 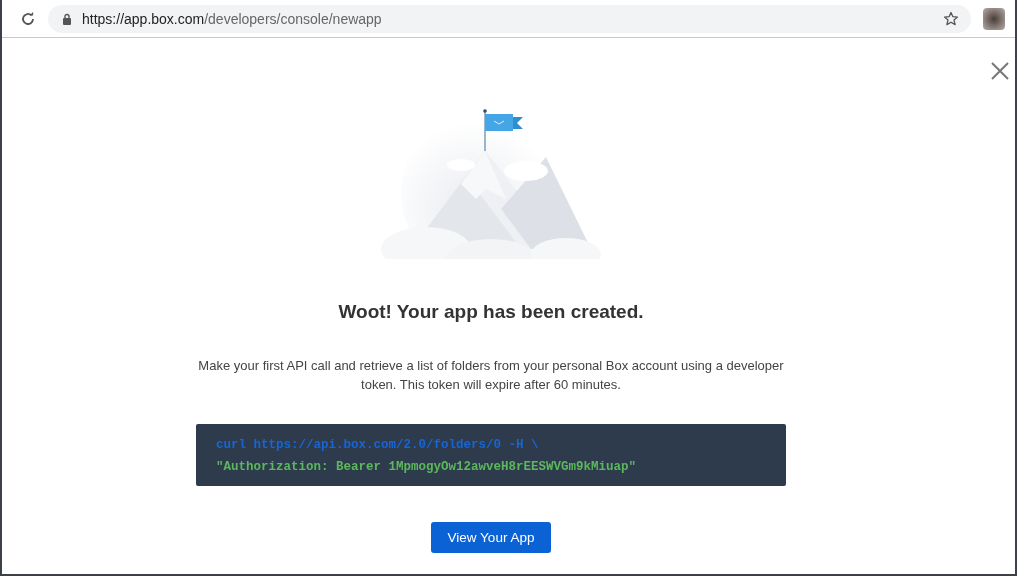 What do you see at coordinates (951, 18) in the screenshot?
I see `star-icon` at bounding box center [951, 18].